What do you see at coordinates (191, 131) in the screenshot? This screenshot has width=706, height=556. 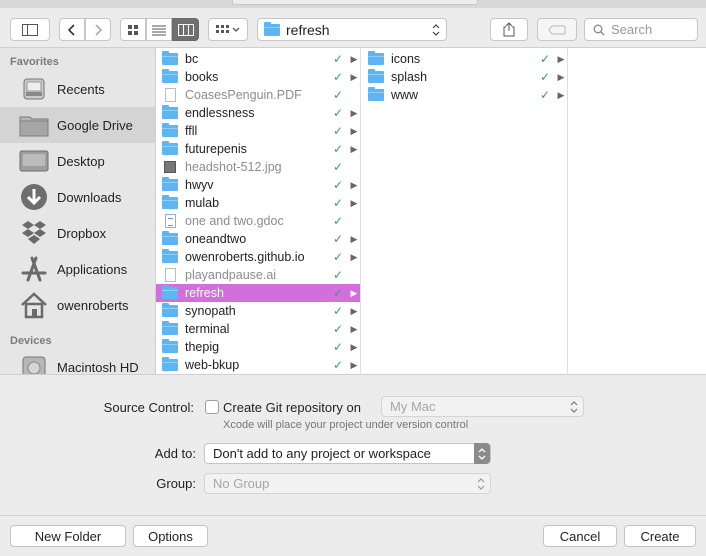 I see `item-name: ffll` at bounding box center [191, 131].